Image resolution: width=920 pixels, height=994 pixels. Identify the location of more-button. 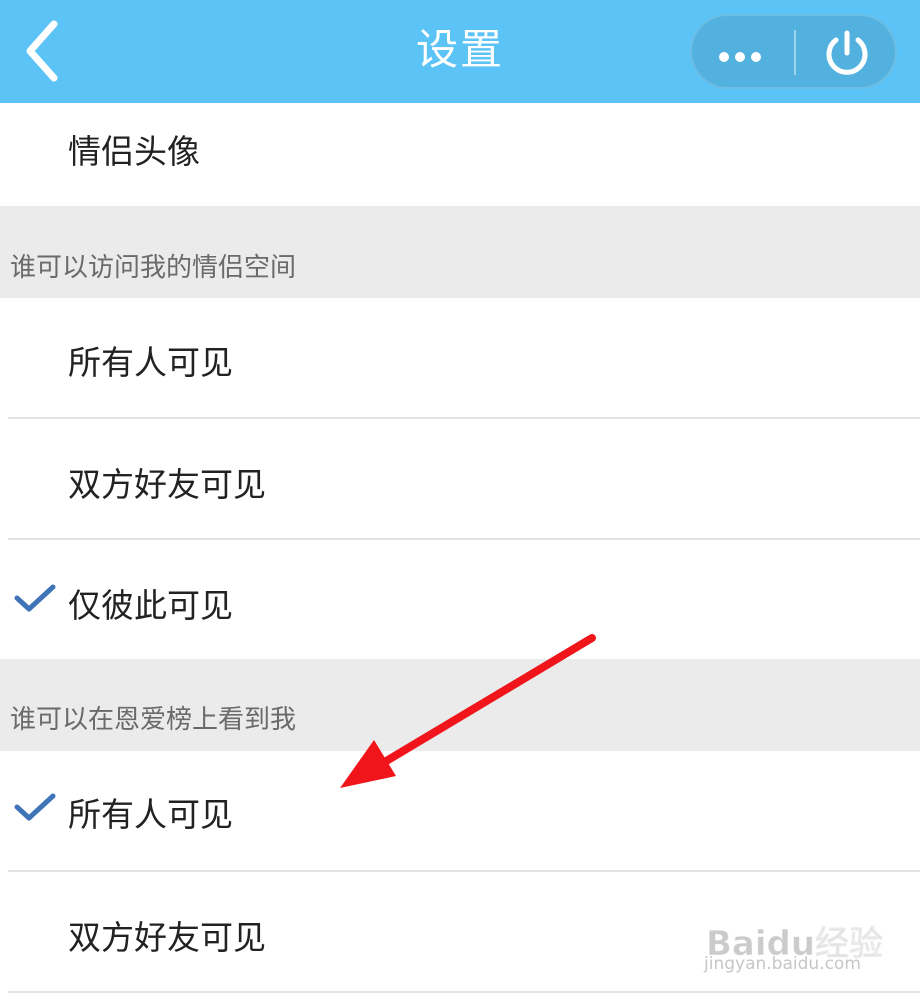
(743, 51).